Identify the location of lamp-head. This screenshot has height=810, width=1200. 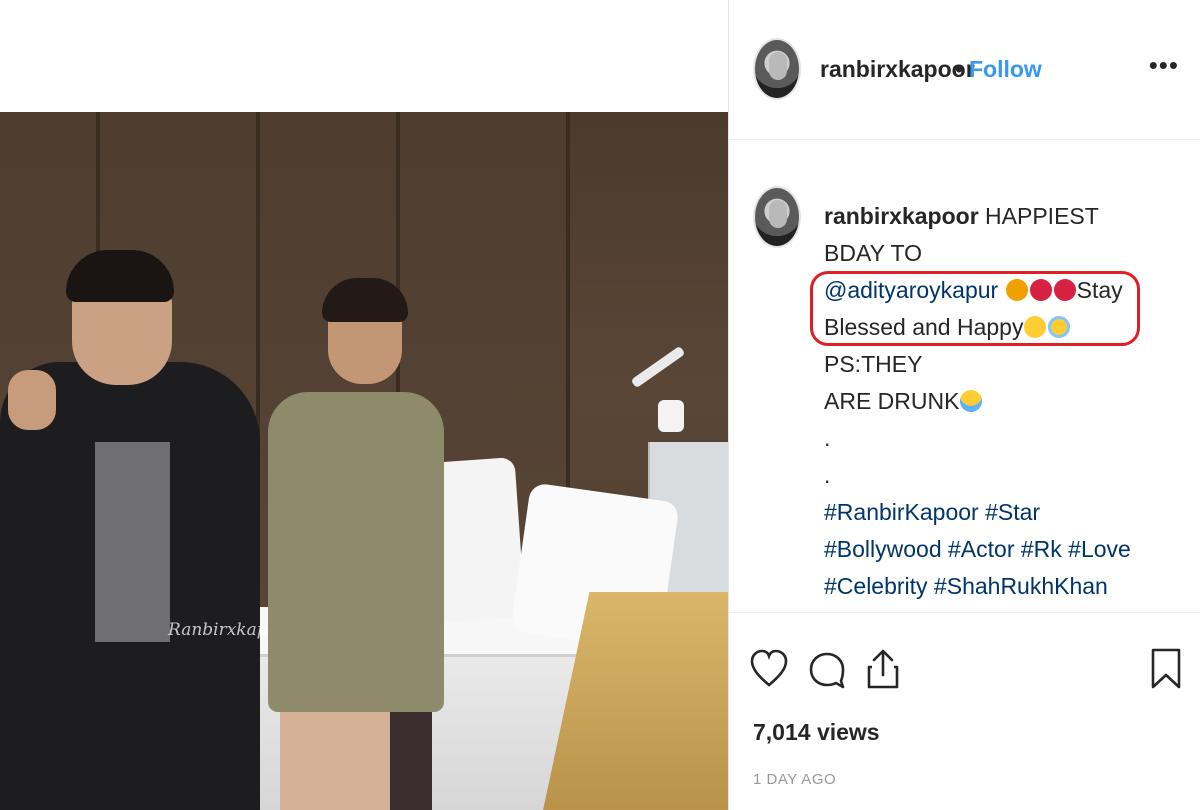
(671, 416).